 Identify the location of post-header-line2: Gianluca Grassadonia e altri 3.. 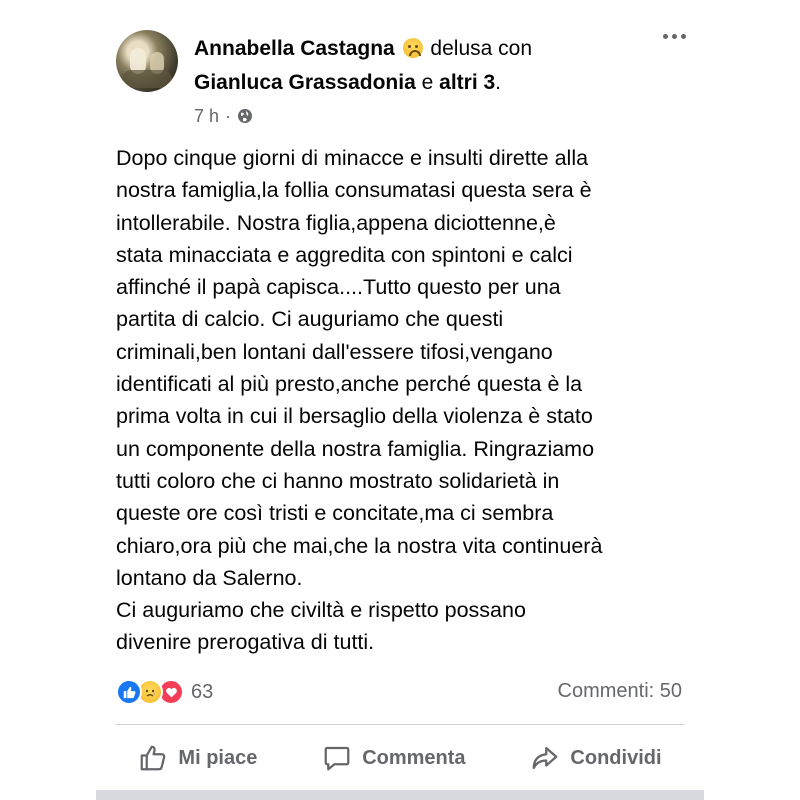
(347, 83).